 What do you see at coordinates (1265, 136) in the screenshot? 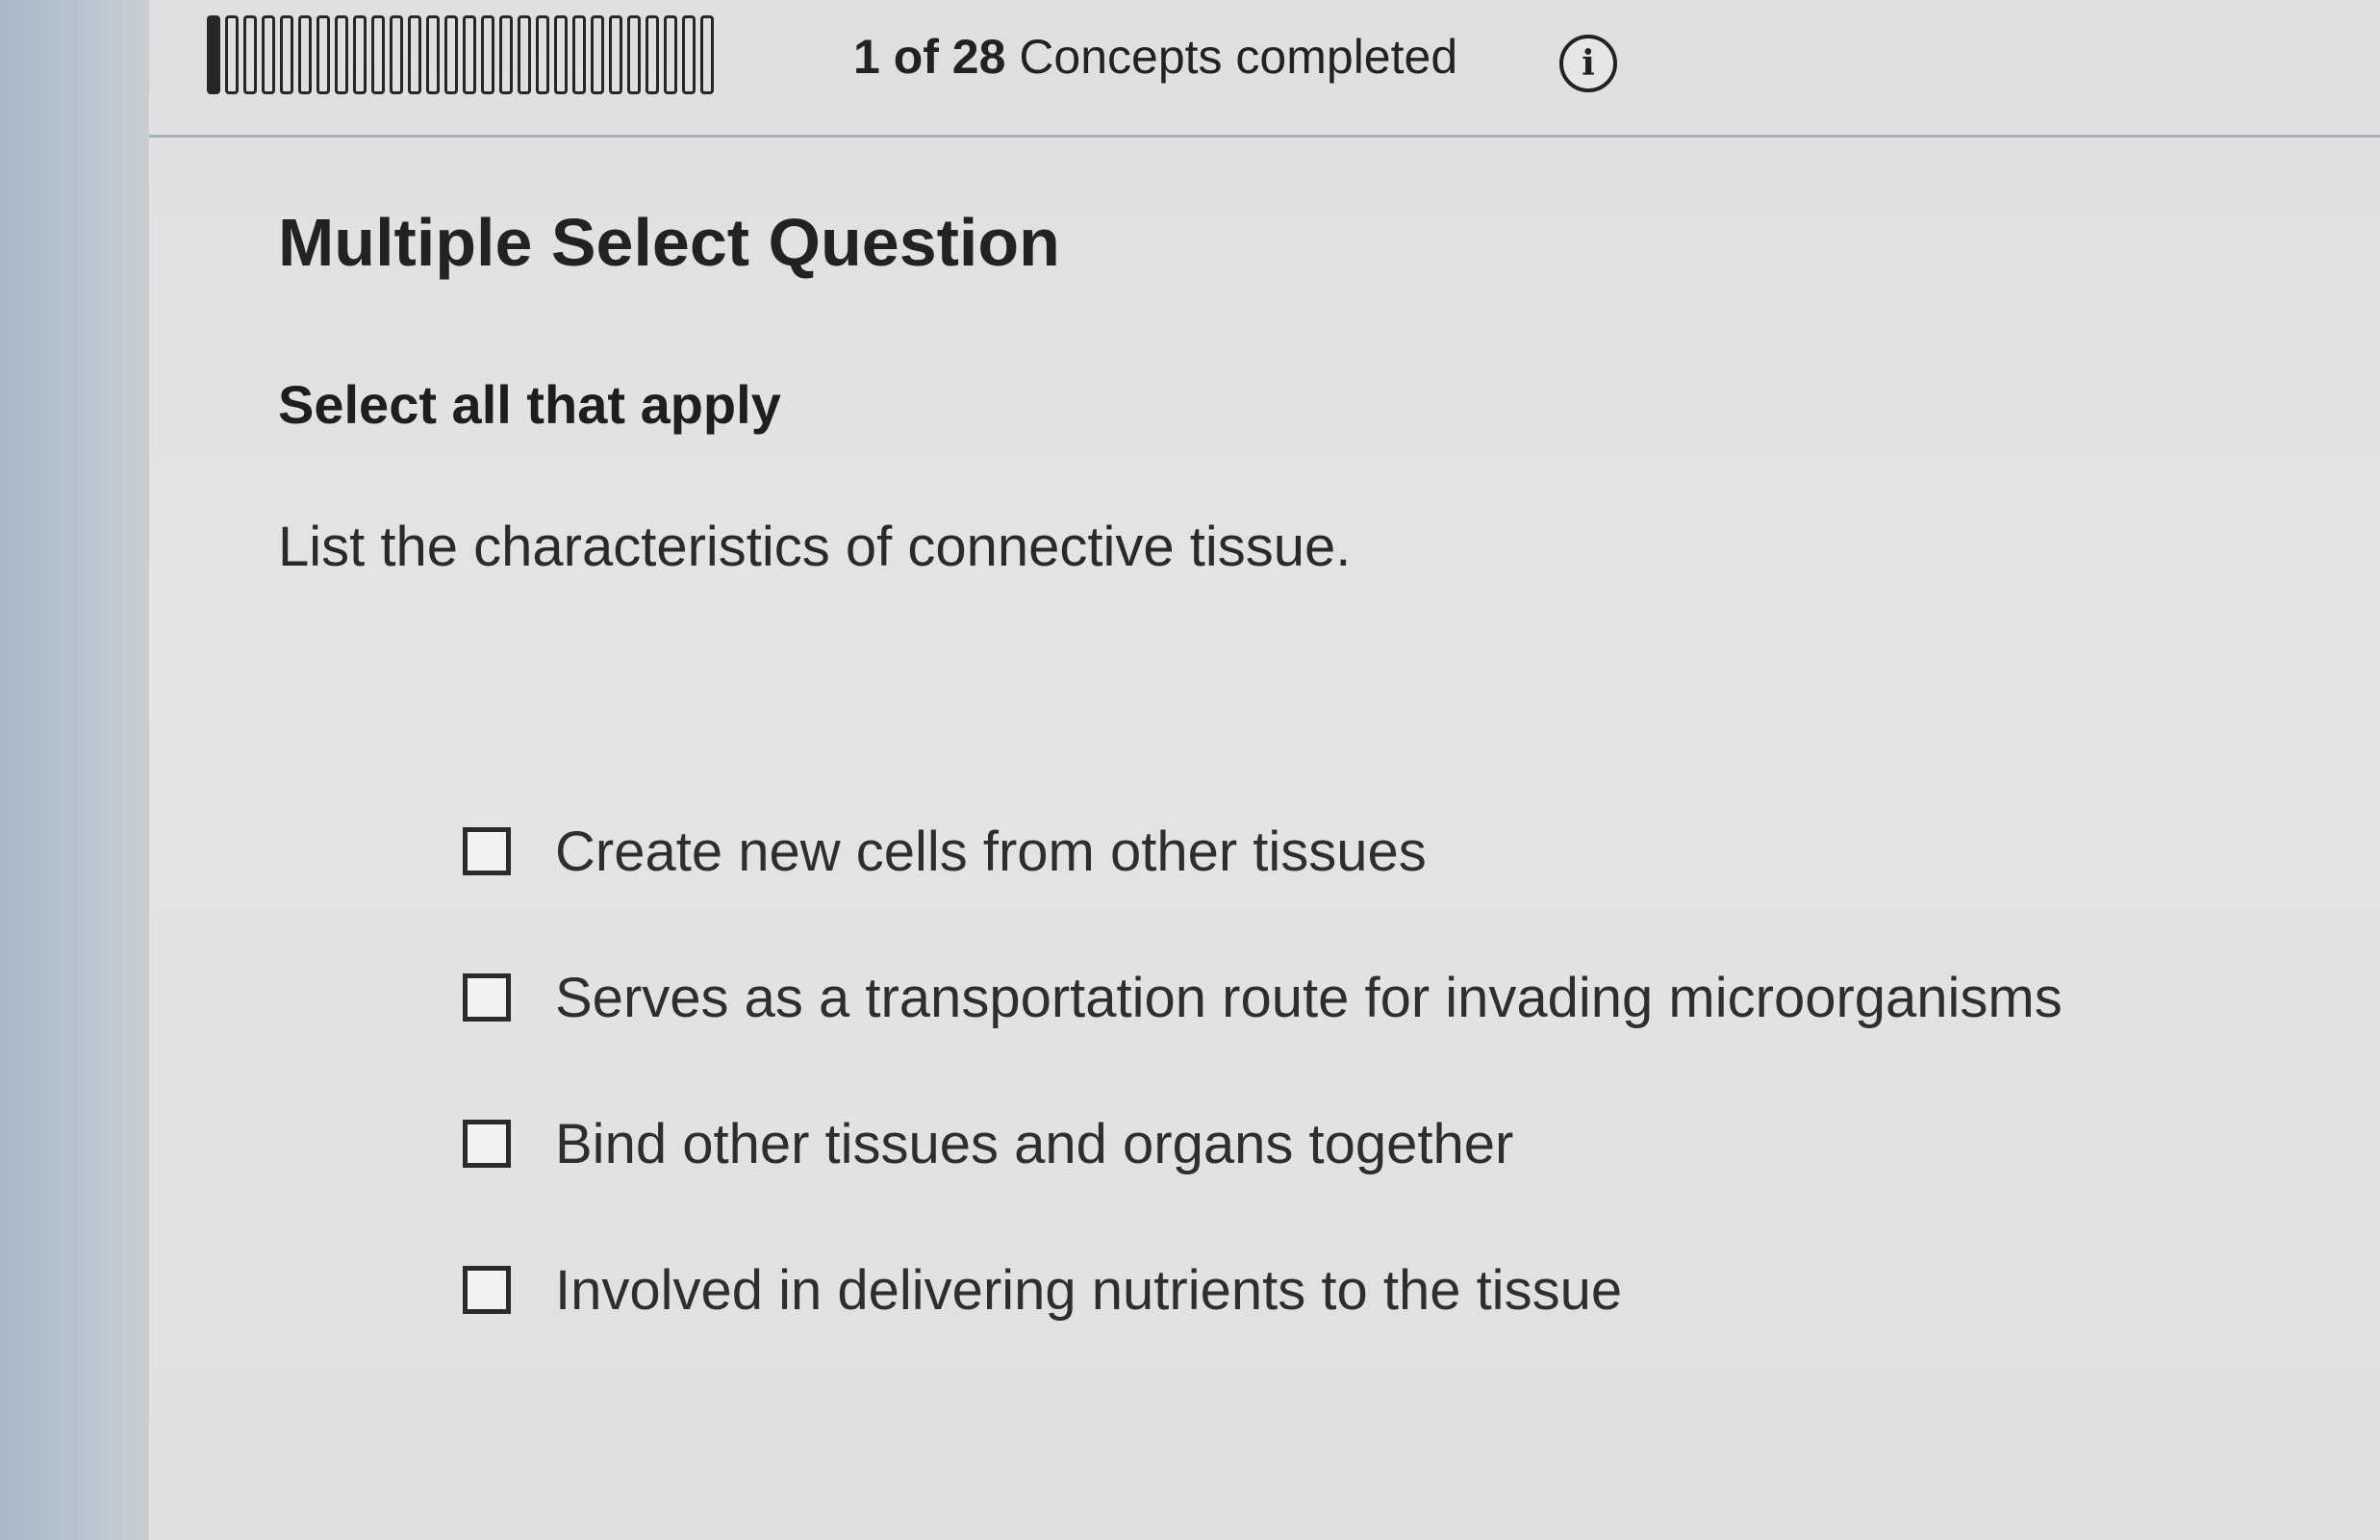
I see `header-divider` at bounding box center [1265, 136].